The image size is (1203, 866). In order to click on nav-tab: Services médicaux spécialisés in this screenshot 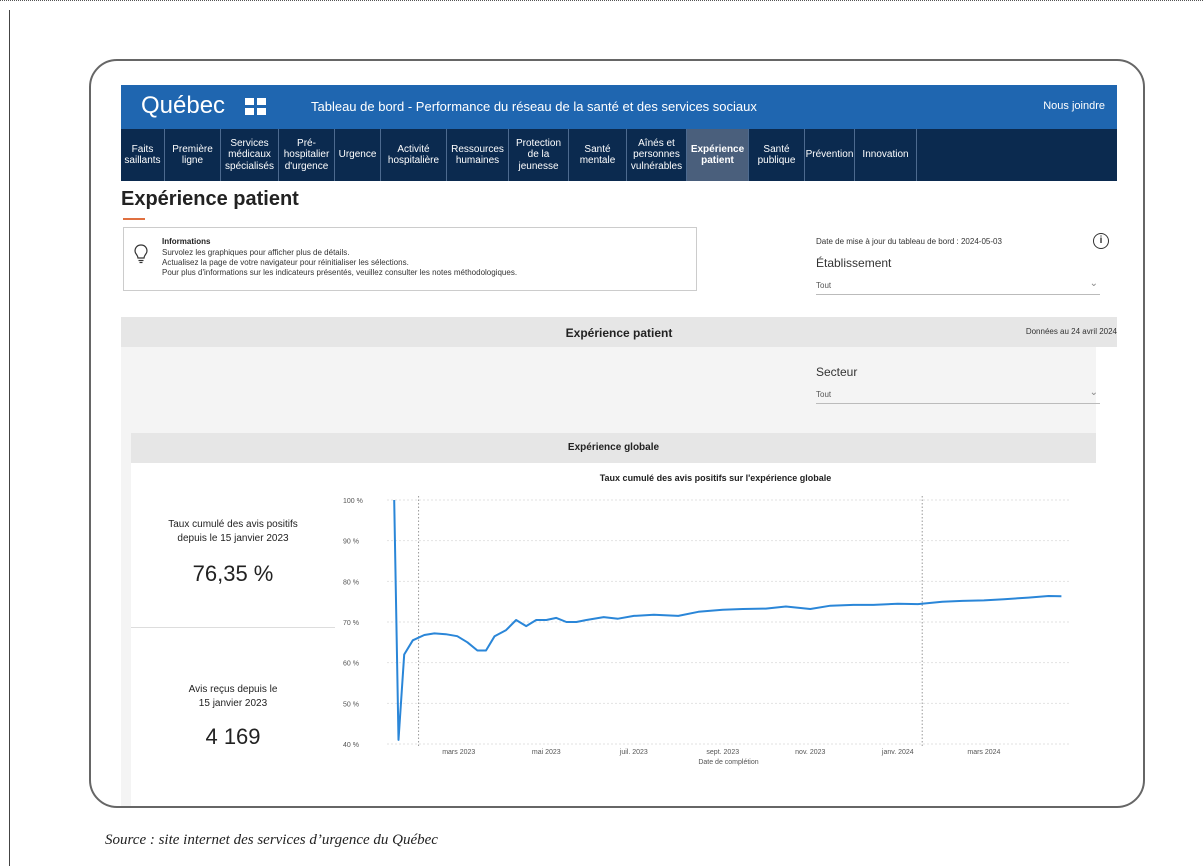, I will do `click(250, 155)`.